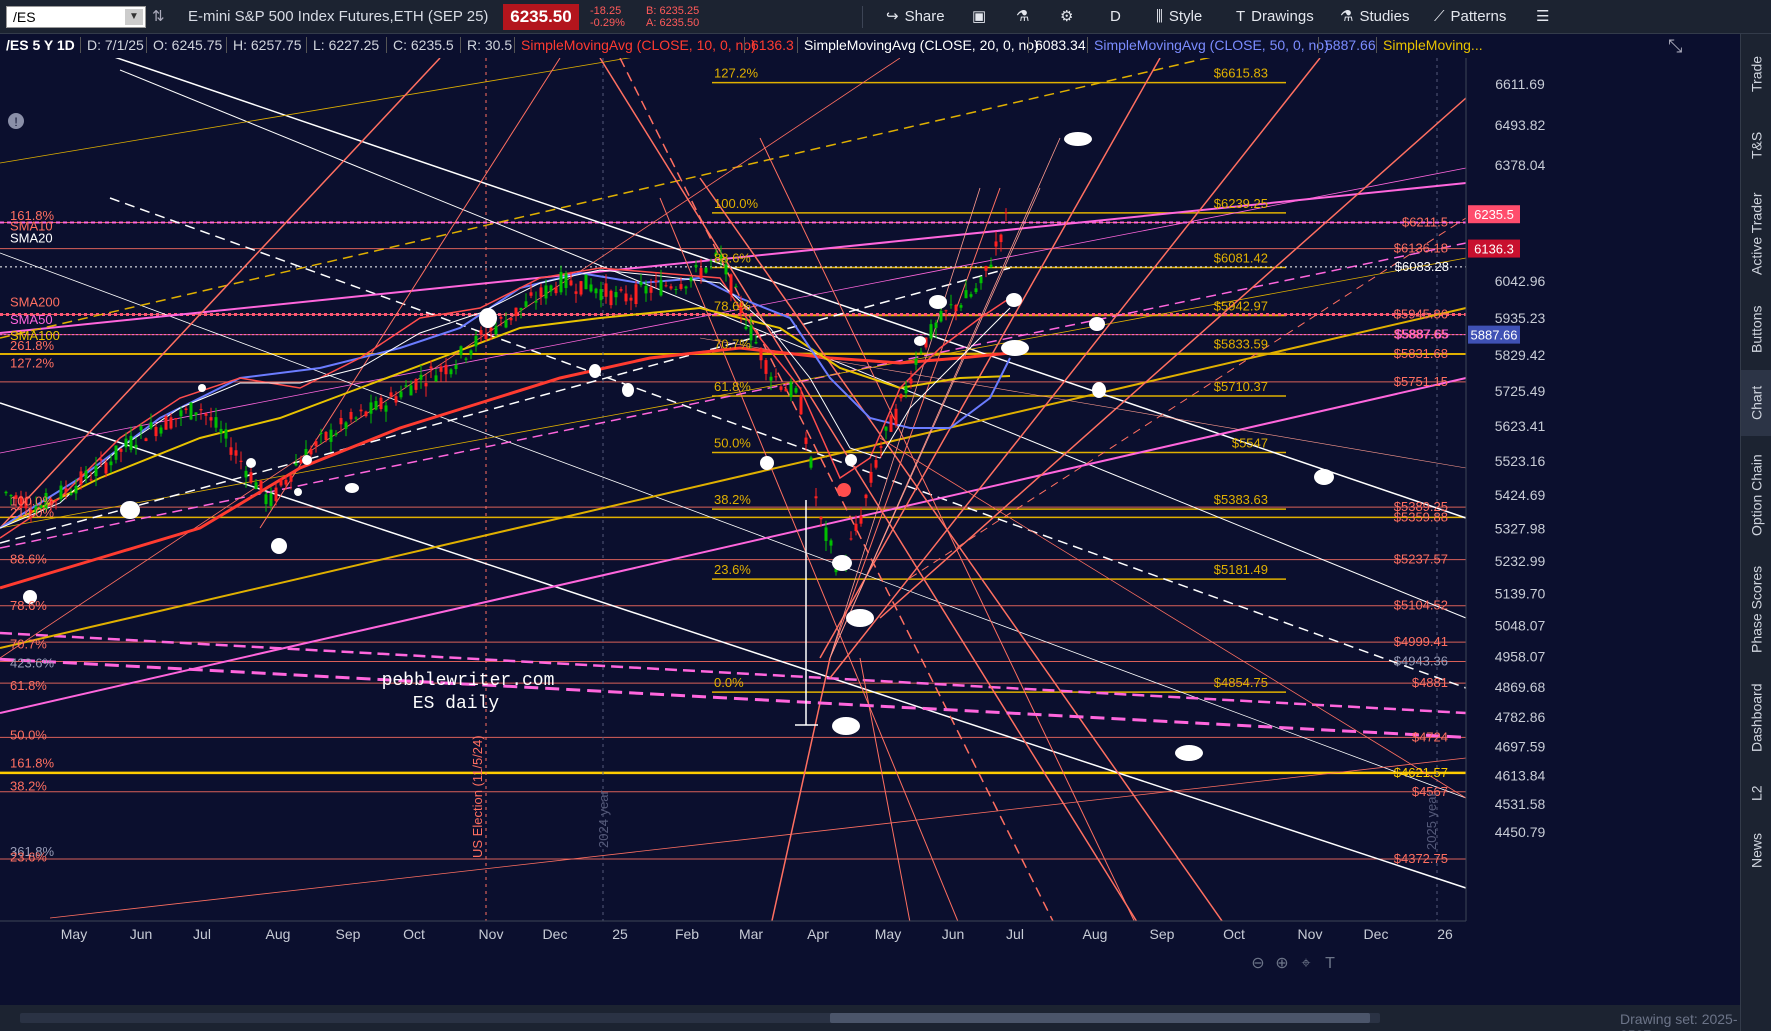 The image size is (1771, 1031). I want to click on side-tab-l2: L2, so click(1756, 793).